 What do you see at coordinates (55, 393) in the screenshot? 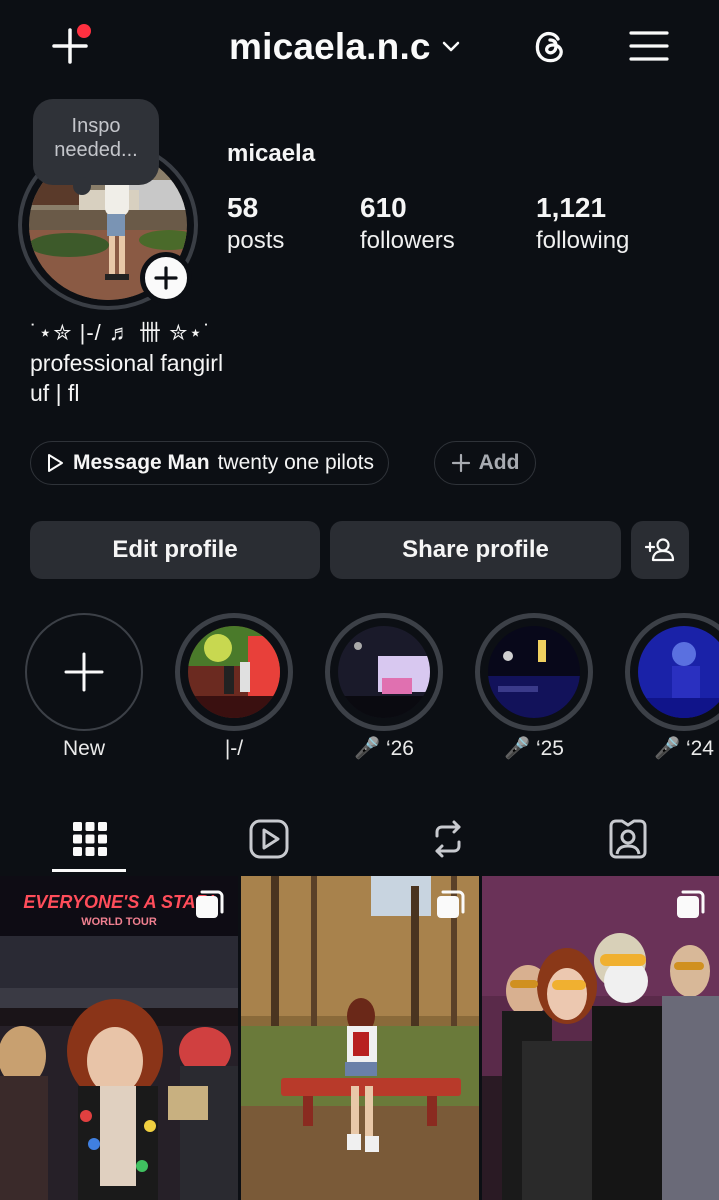
I see `bio-line-3: uf | fl` at bounding box center [55, 393].